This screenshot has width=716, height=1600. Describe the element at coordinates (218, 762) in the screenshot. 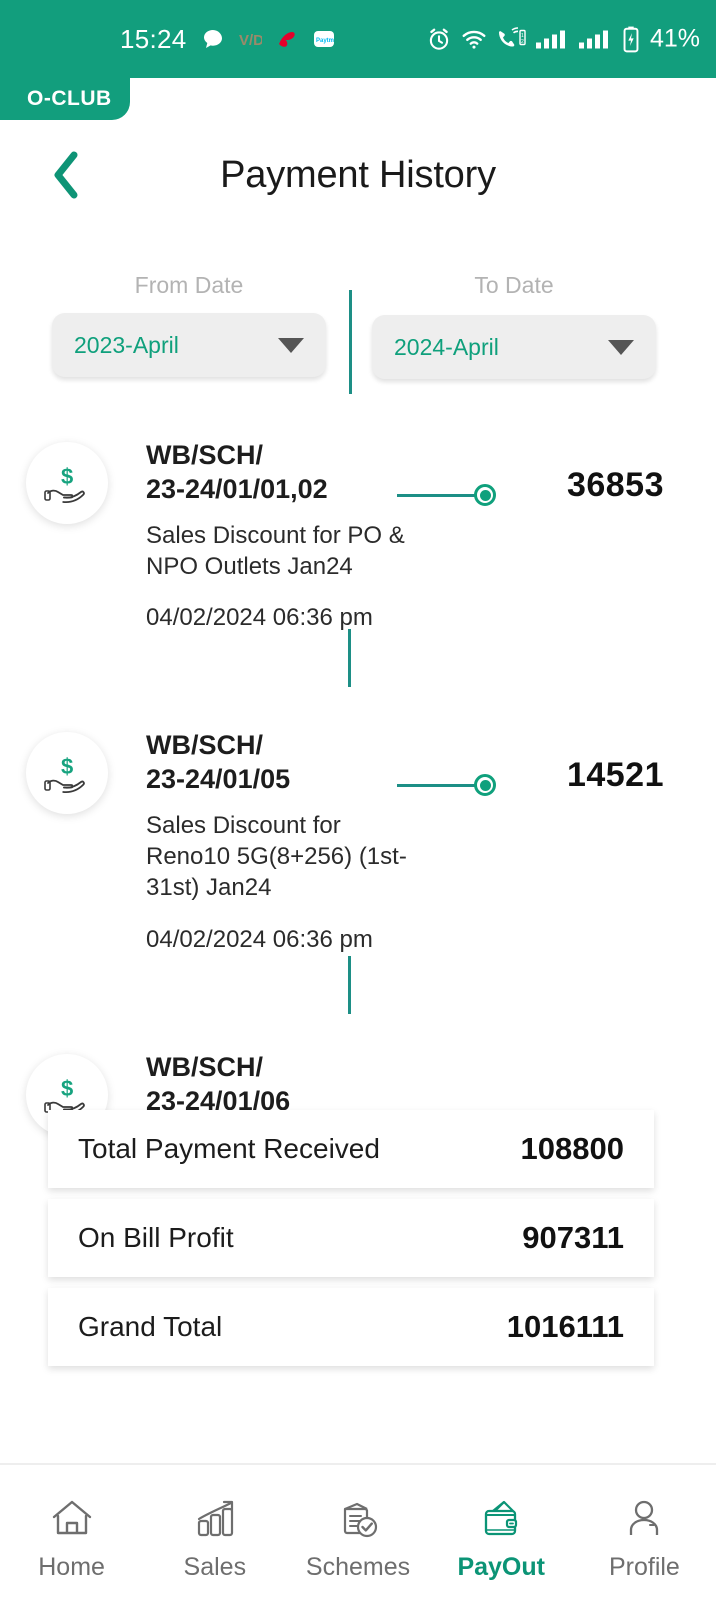

I see `transaction-reference: WB/SCH/ 23-24/01/05` at that location.